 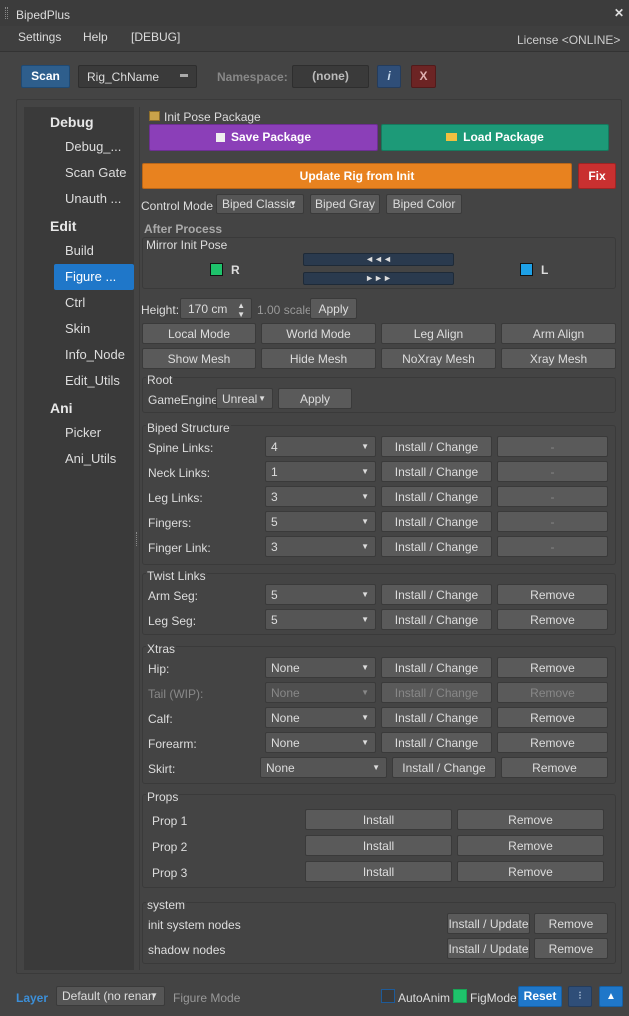 I want to click on prop-1-install-button: Install, so click(x=378, y=819).